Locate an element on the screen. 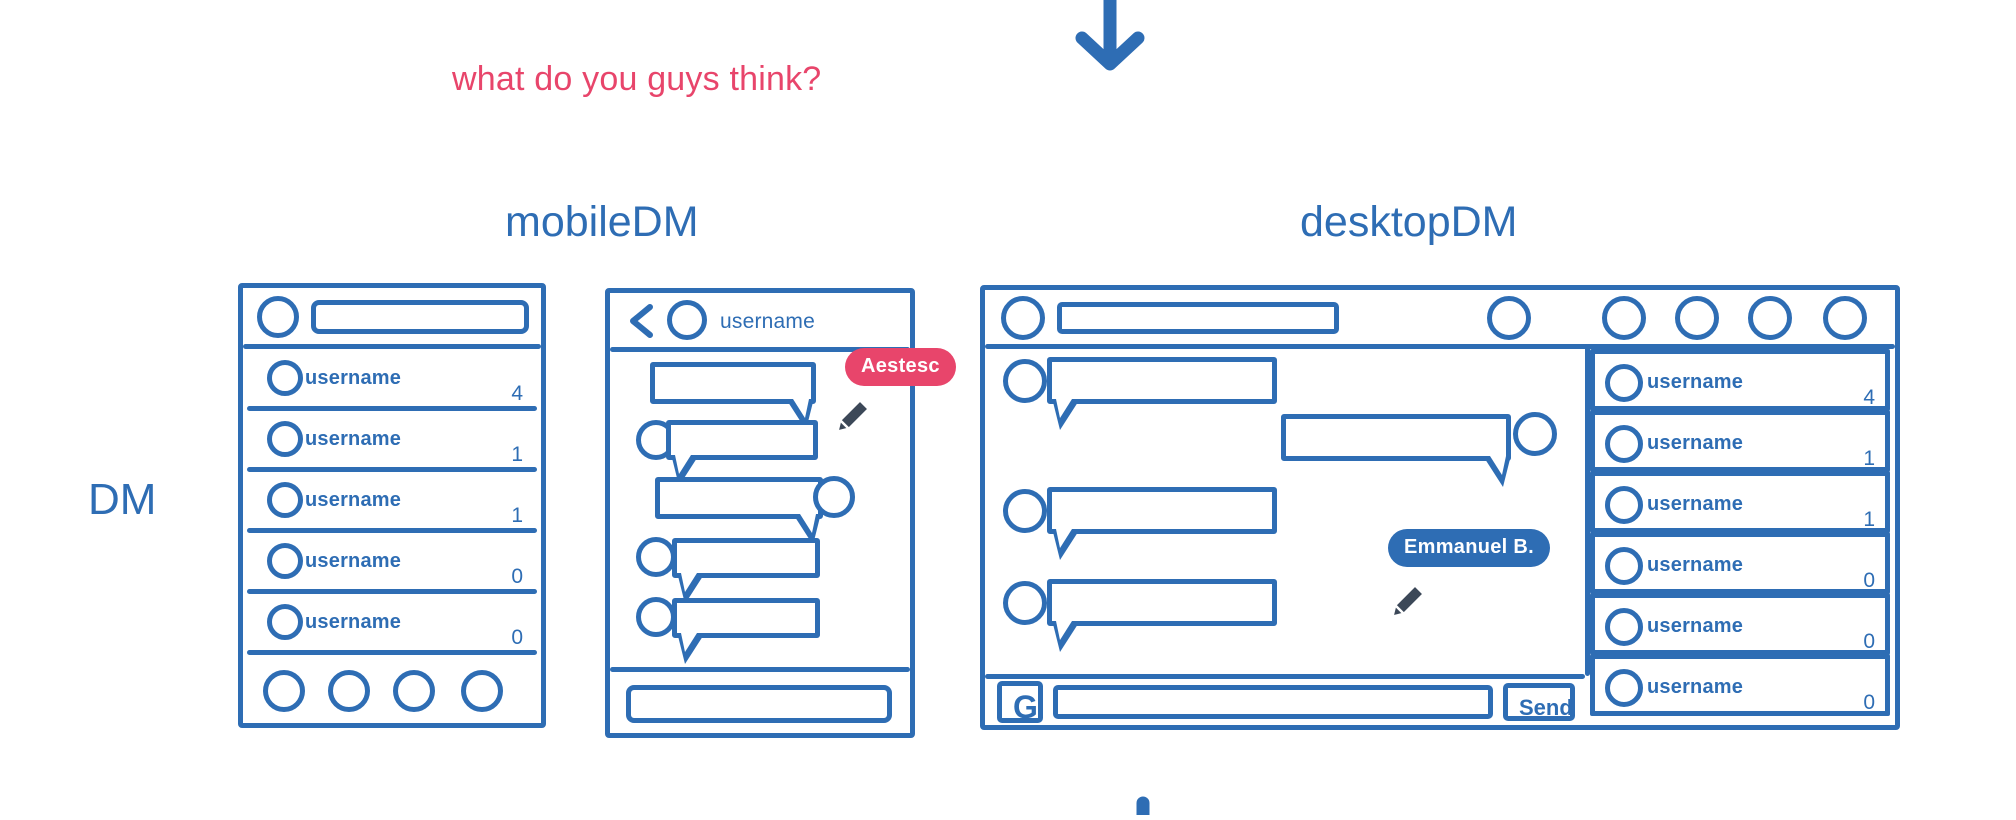 The width and height of the screenshot is (2016, 820). nav-heart-icon is located at coordinates (1697, 318).